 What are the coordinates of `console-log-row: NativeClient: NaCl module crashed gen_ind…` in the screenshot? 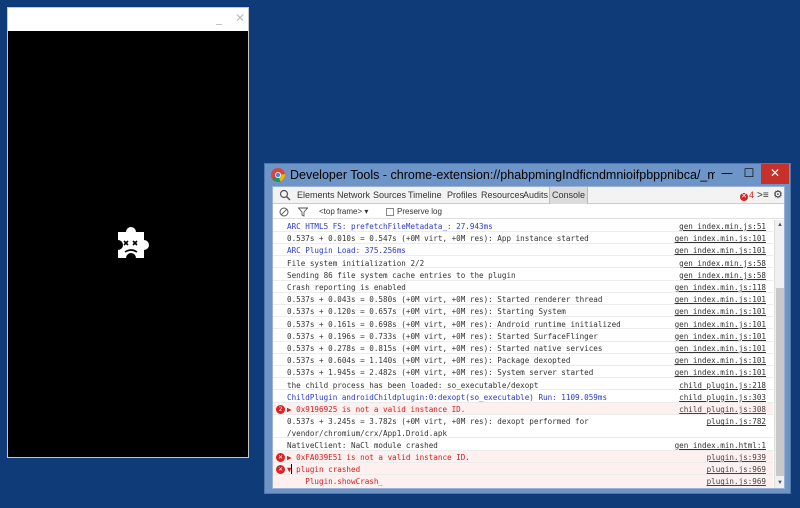 It's located at (523, 445).